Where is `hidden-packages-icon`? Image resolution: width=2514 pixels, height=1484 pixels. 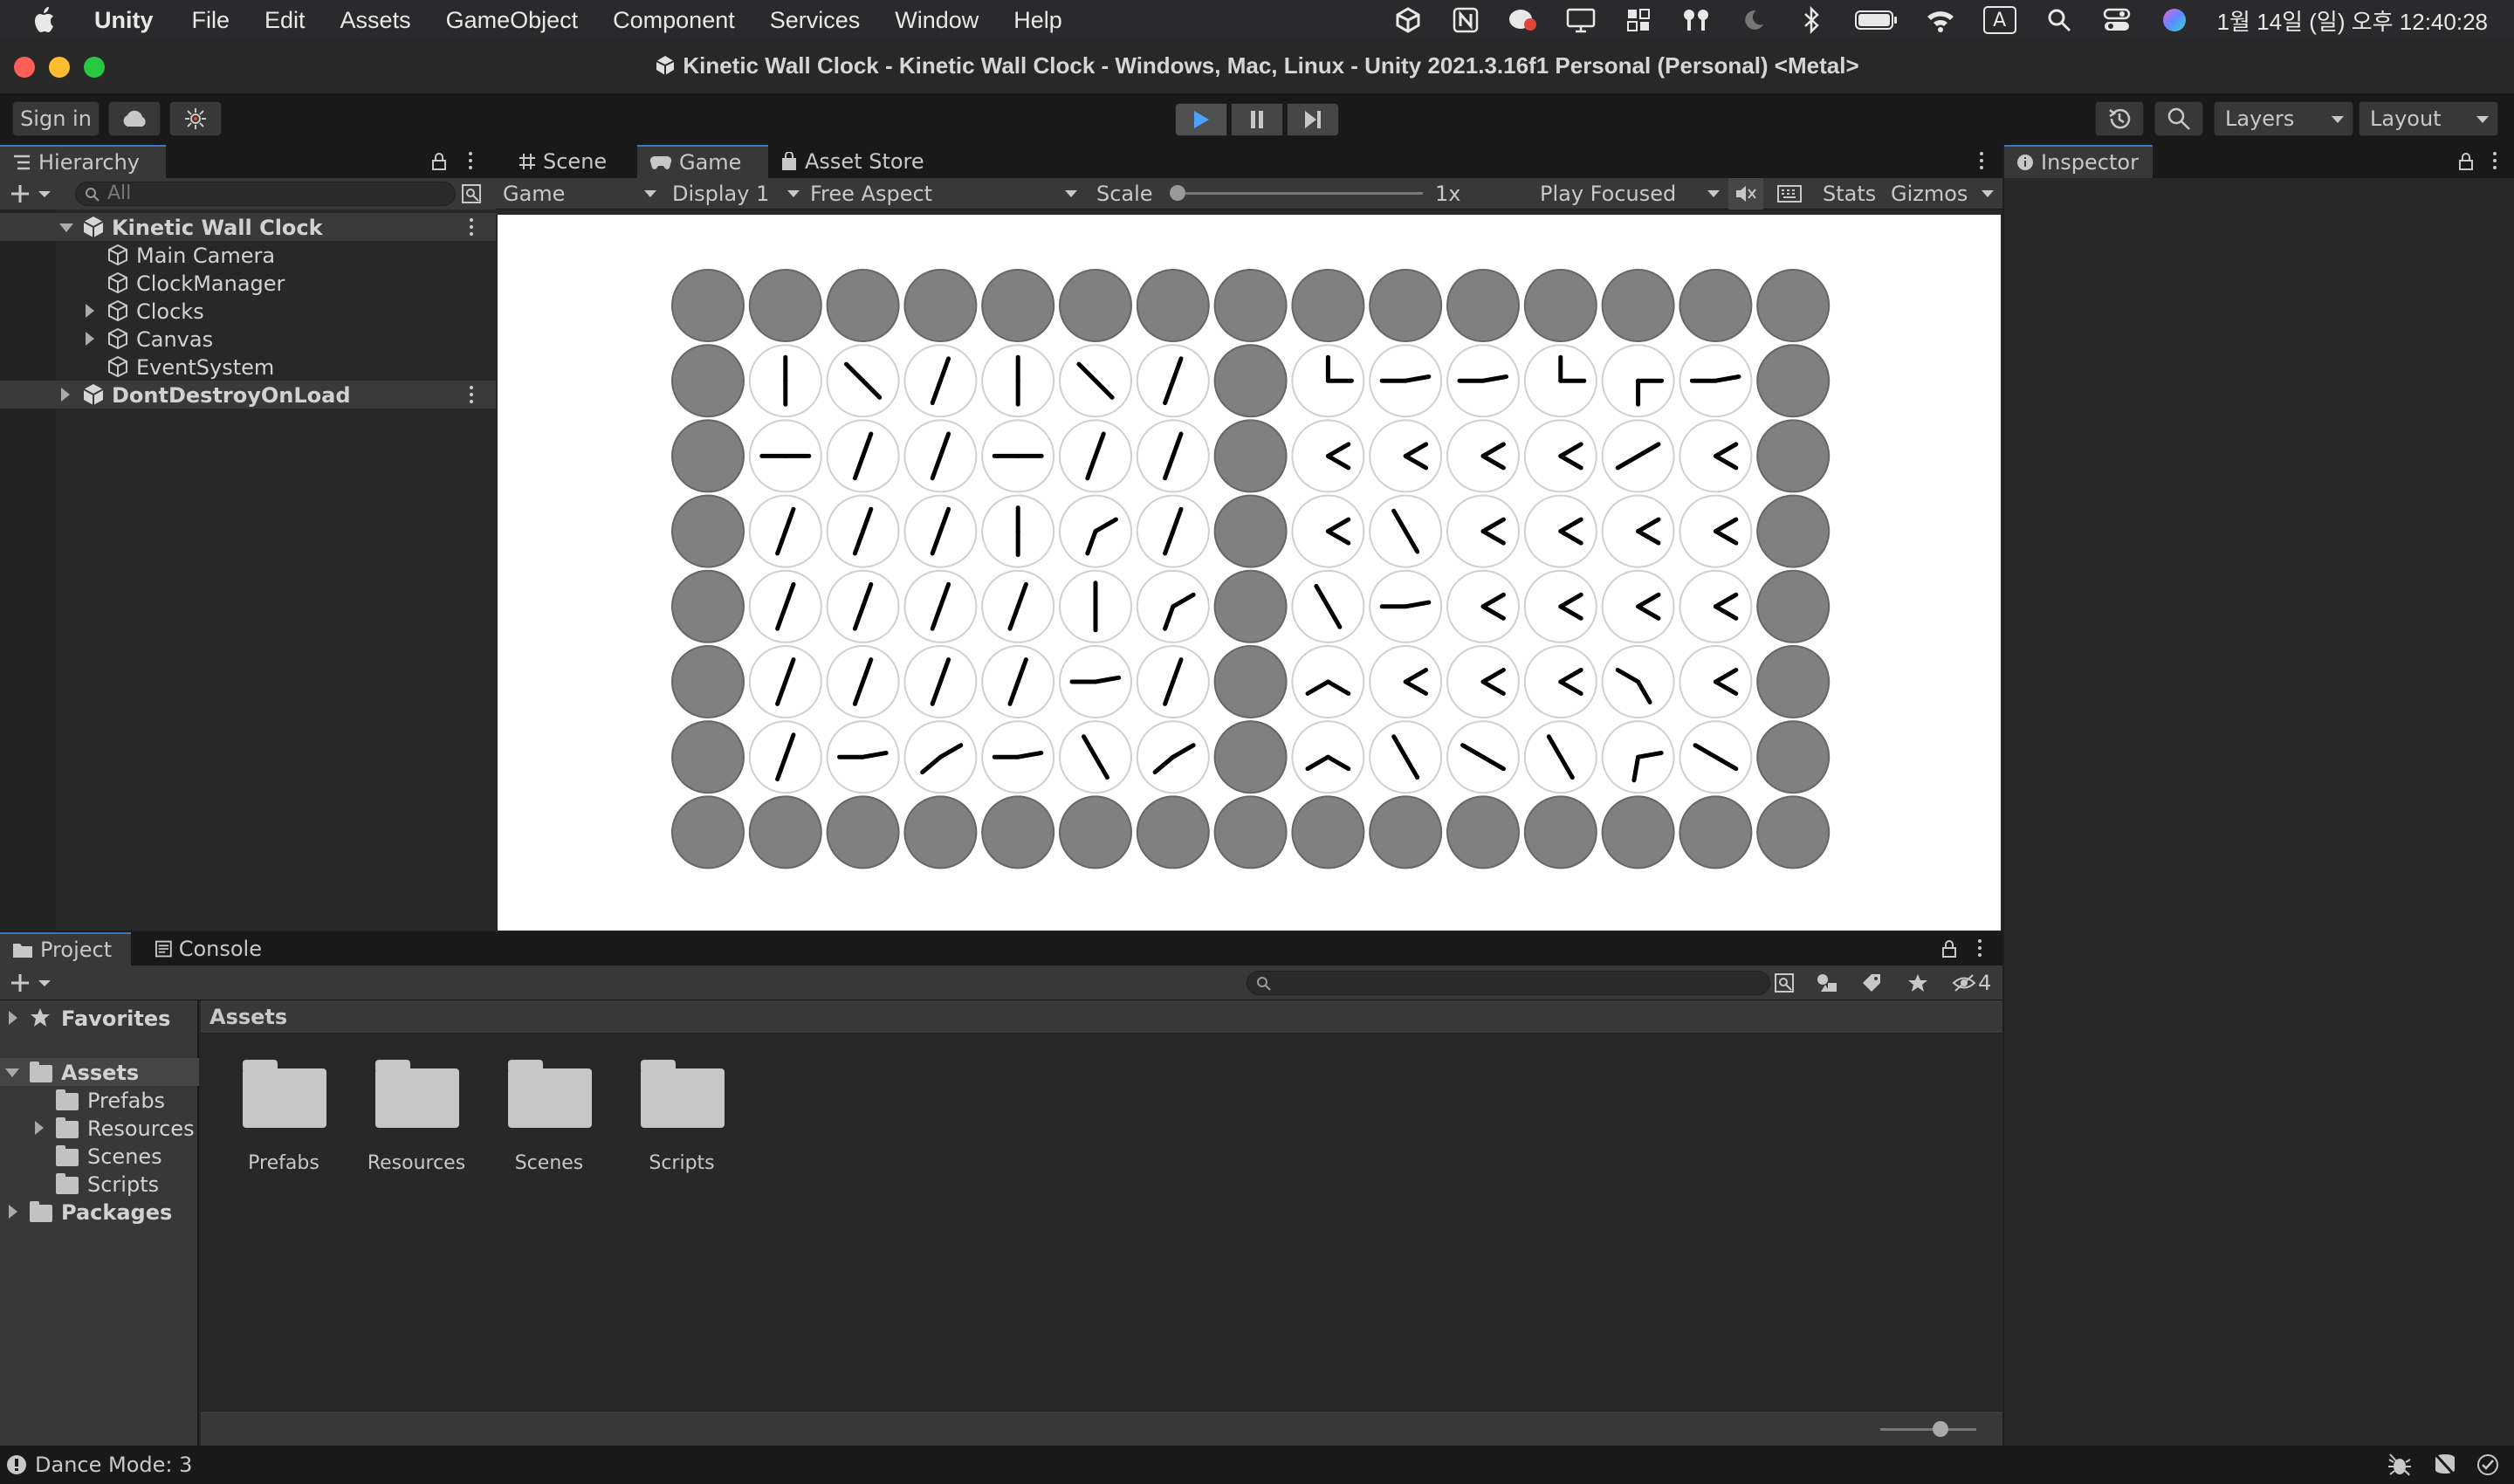
hidden-packages-icon is located at coordinates (1964, 983).